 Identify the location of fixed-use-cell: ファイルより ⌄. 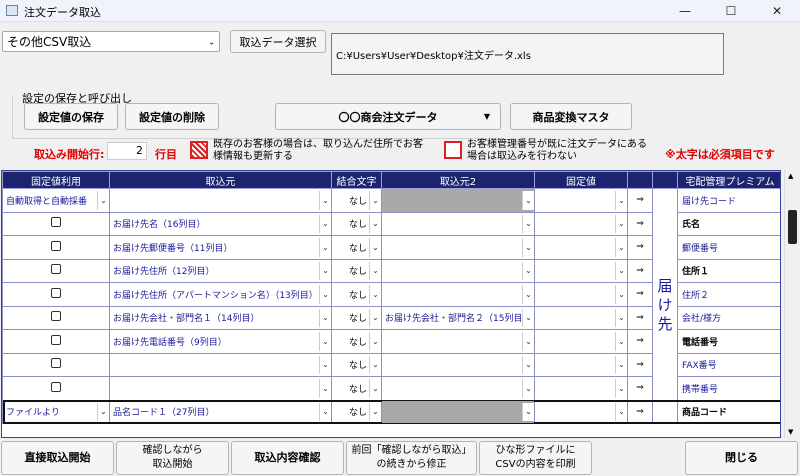
(56, 411).